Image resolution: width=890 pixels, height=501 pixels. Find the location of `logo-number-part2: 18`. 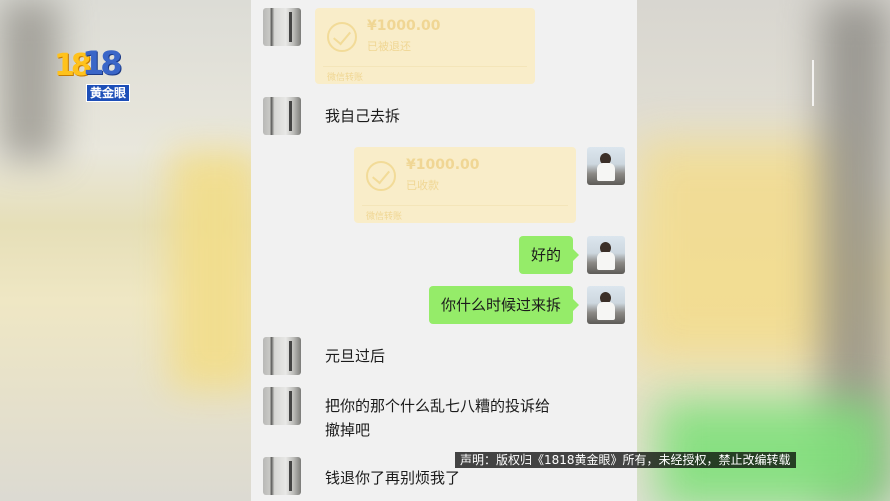

logo-number-part2: 18 is located at coordinates (102, 63).